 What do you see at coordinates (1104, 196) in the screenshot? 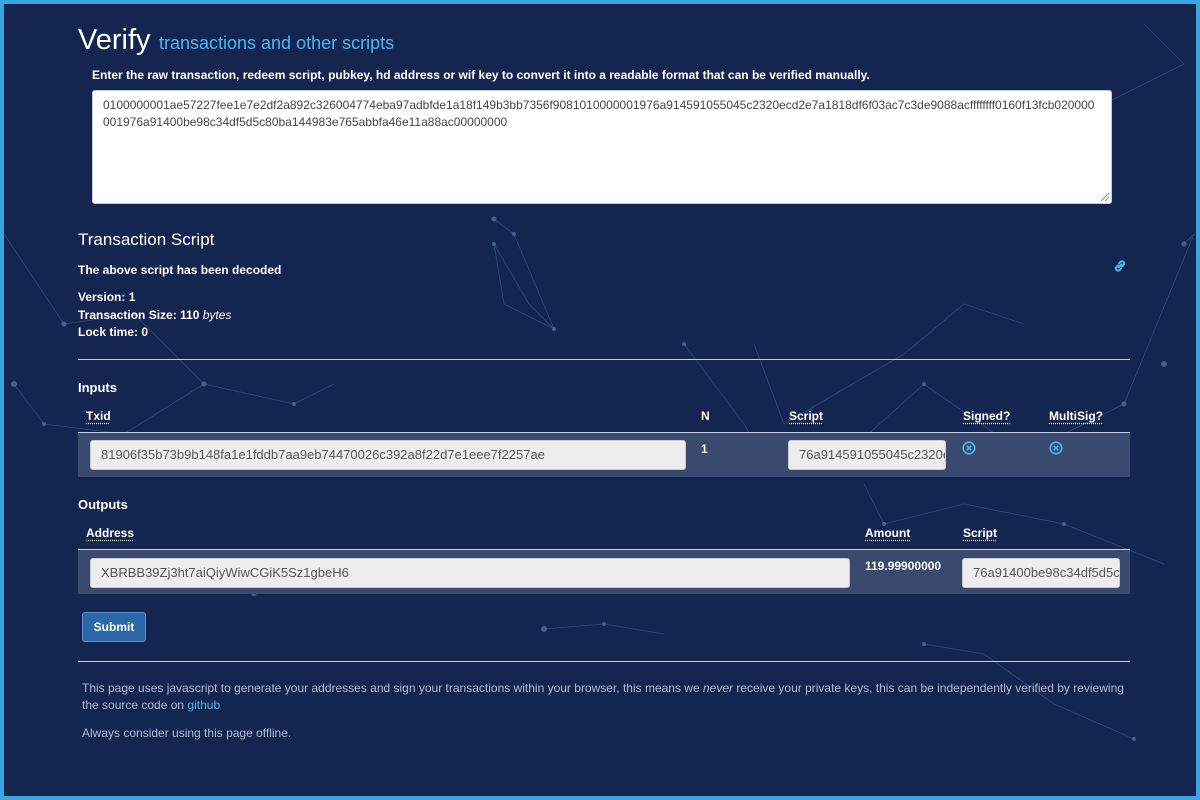
I see `resize-grip-icon` at bounding box center [1104, 196].